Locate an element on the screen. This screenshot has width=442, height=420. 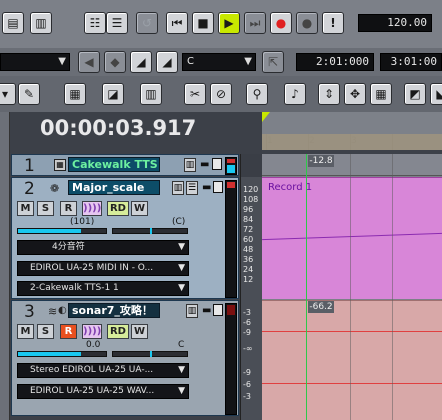
left-splitter is located at coordinates (5, 266).